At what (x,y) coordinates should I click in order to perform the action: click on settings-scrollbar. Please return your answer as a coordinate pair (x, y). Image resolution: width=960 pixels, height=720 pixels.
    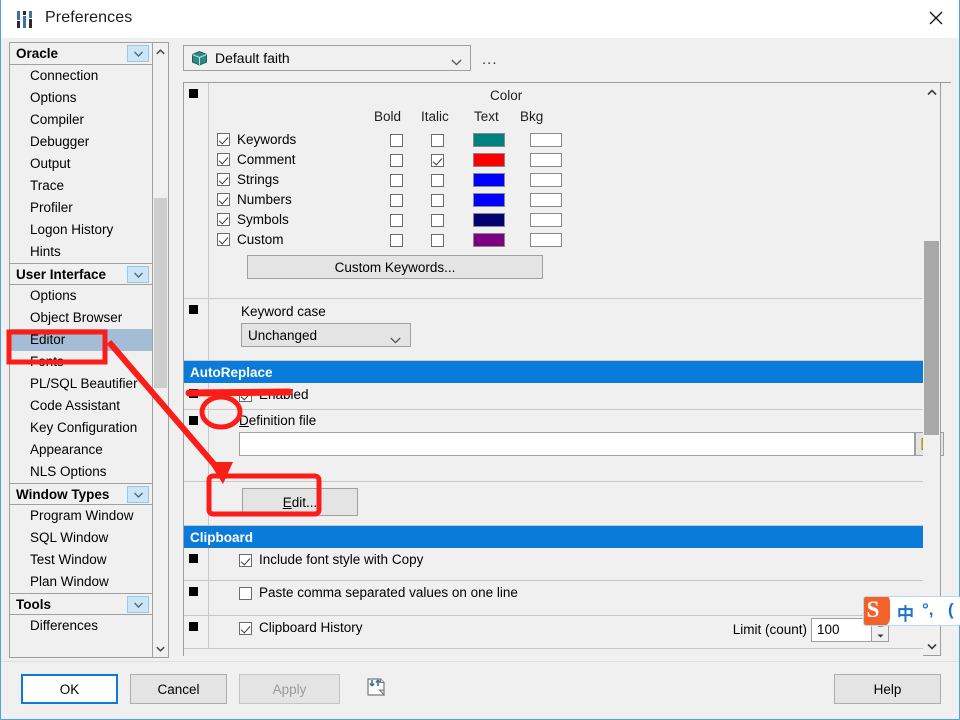
    Looking at the image, I should click on (932, 369).